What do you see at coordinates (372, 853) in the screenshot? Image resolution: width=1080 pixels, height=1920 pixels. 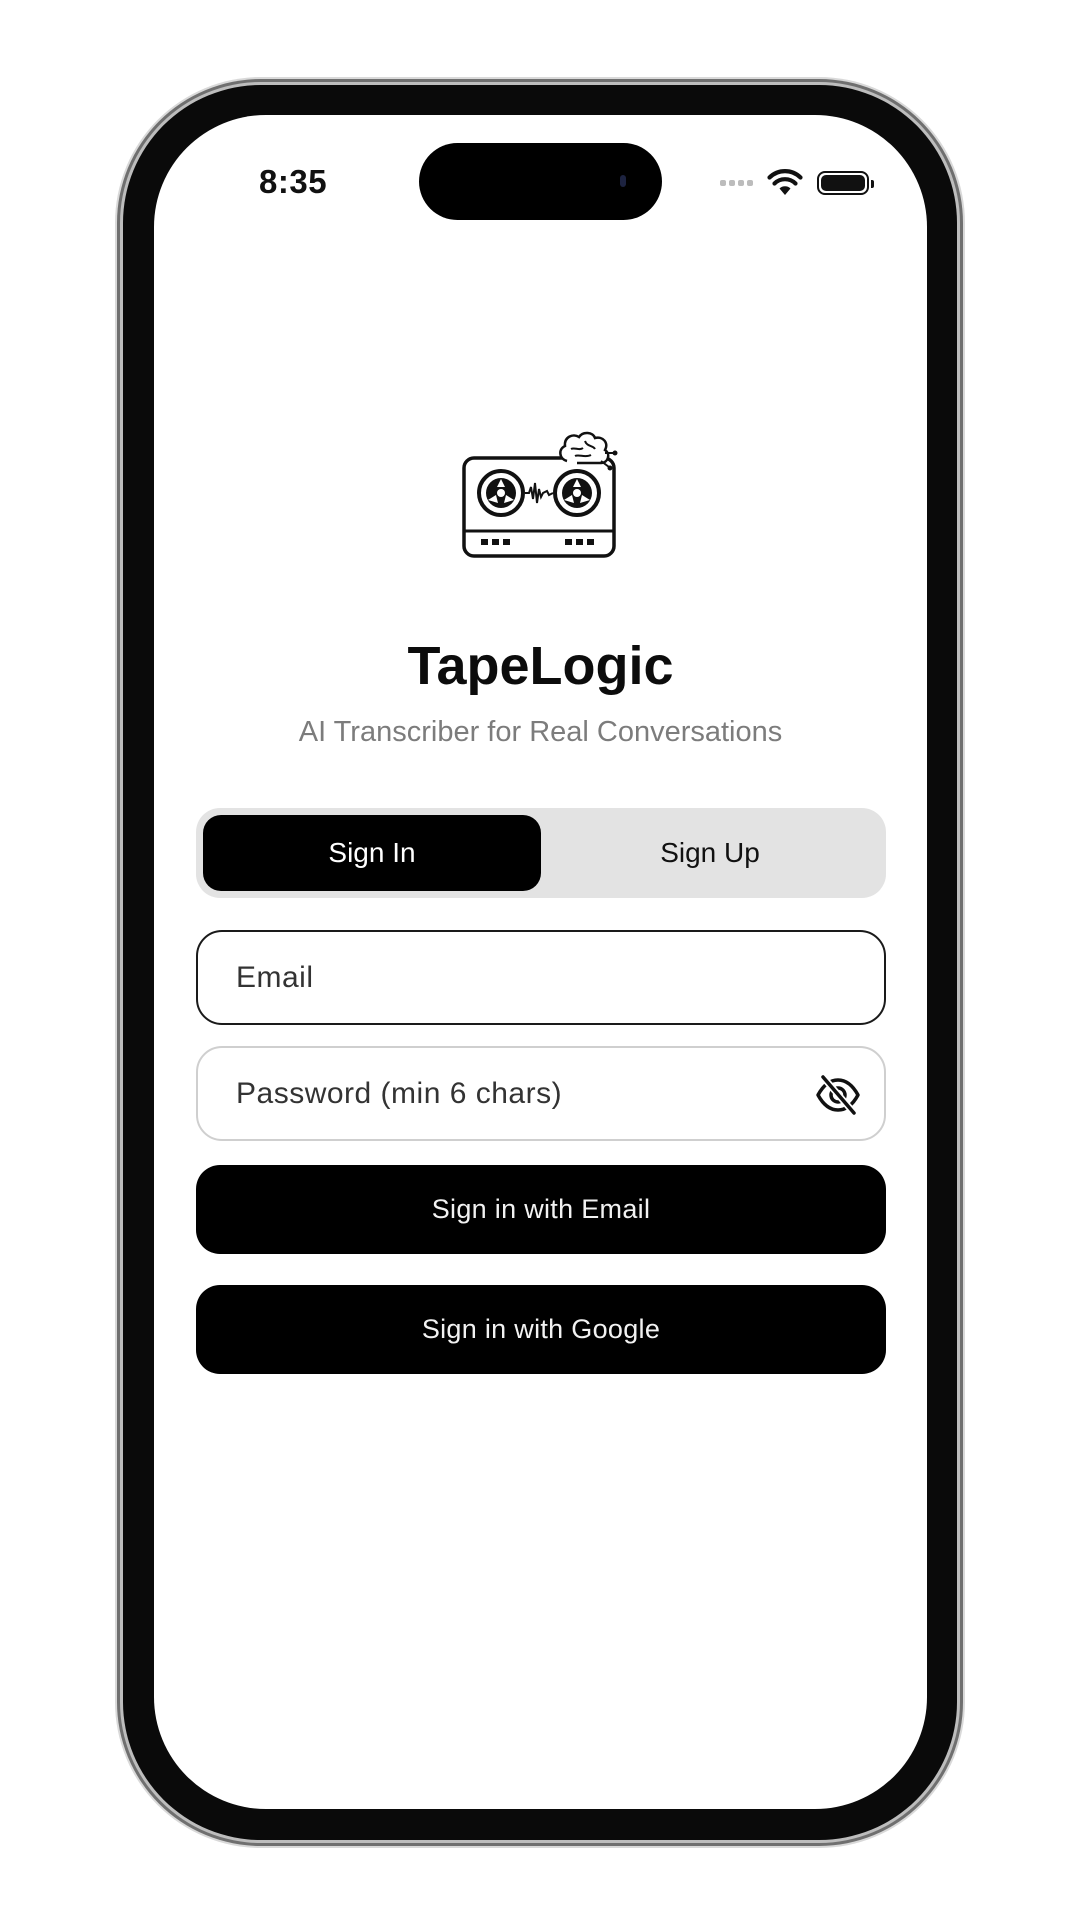 I see `tab-sign-in: Sign In` at bounding box center [372, 853].